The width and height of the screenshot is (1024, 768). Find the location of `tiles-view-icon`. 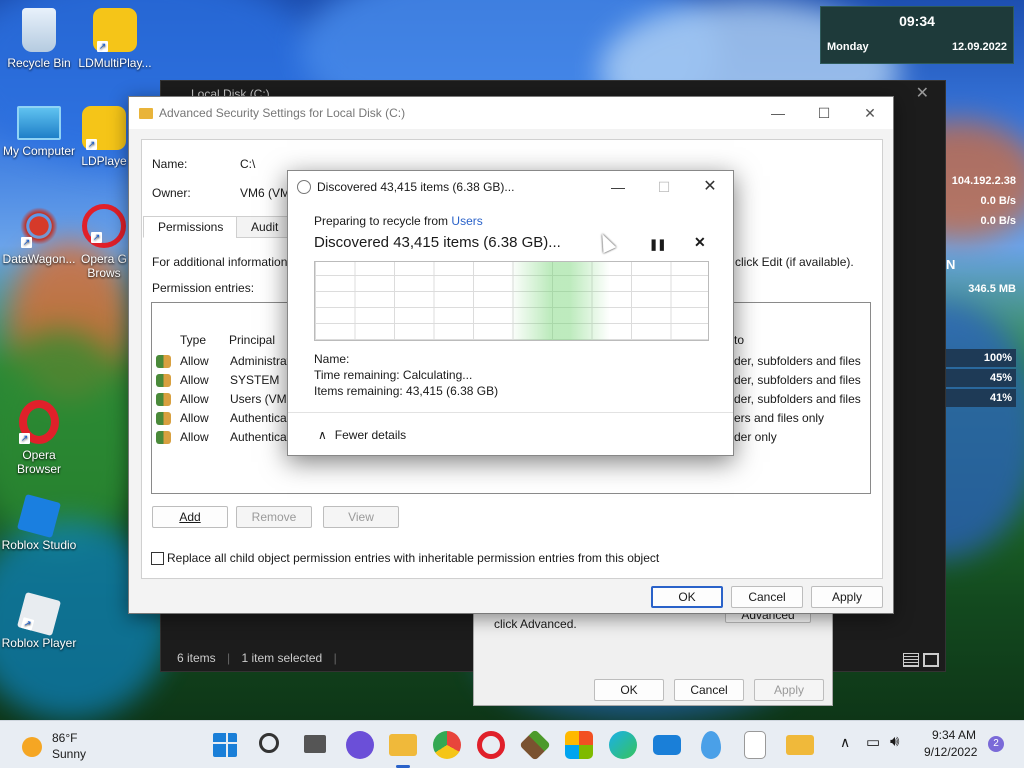

tiles-view-icon is located at coordinates (931, 660).